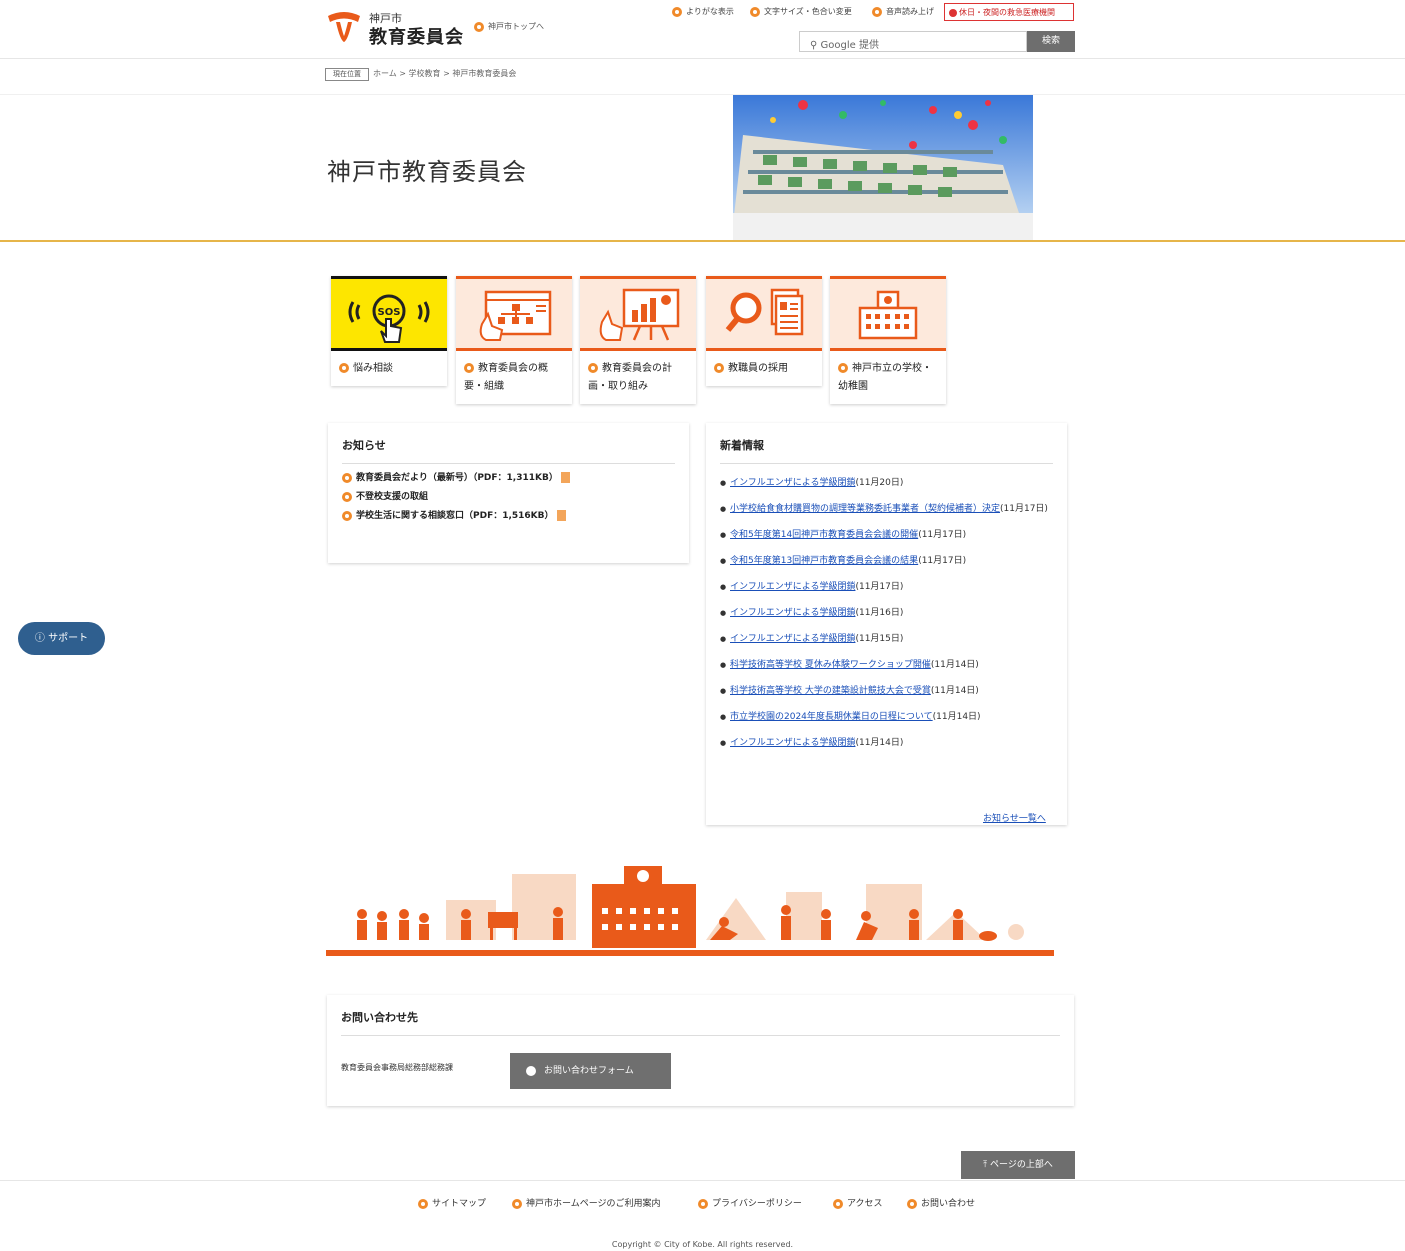 This screenshot has width=1405, height=1251. What do you see at coordinates (427, 172) in the screenshot?
I see `page-title: 神戸市教育委員会` at bounding box center [427, 172].